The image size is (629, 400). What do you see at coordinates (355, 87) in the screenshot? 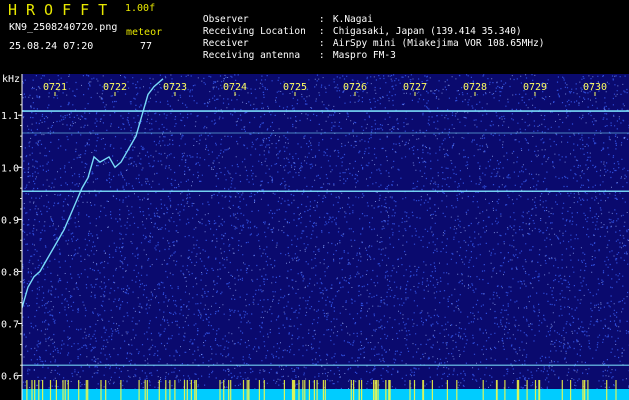
I see `time-tick-label: 0726` at bounding box center [355, 87].